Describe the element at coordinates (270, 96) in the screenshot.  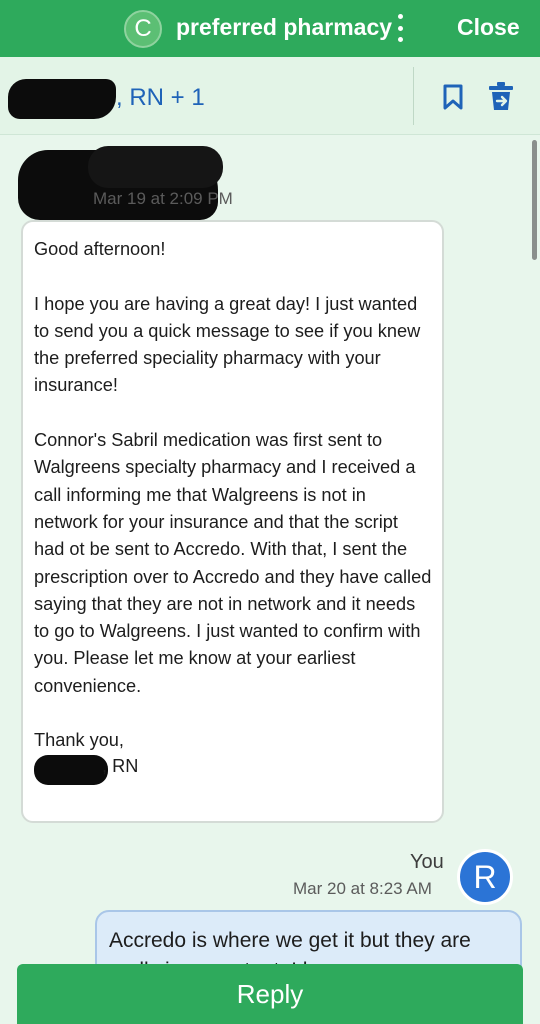
I see `conversation-header: , RN + 1` at that location.